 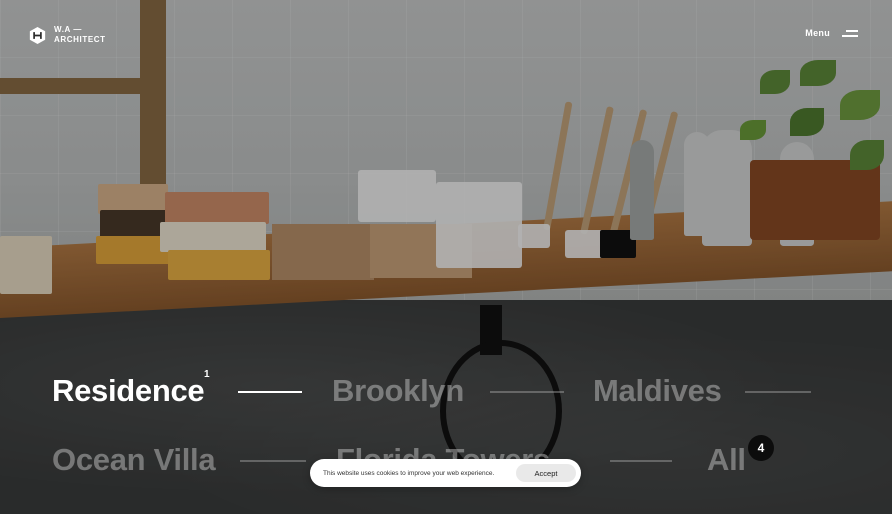 I want to click on active-divider-line, so click(x=270, y=392).